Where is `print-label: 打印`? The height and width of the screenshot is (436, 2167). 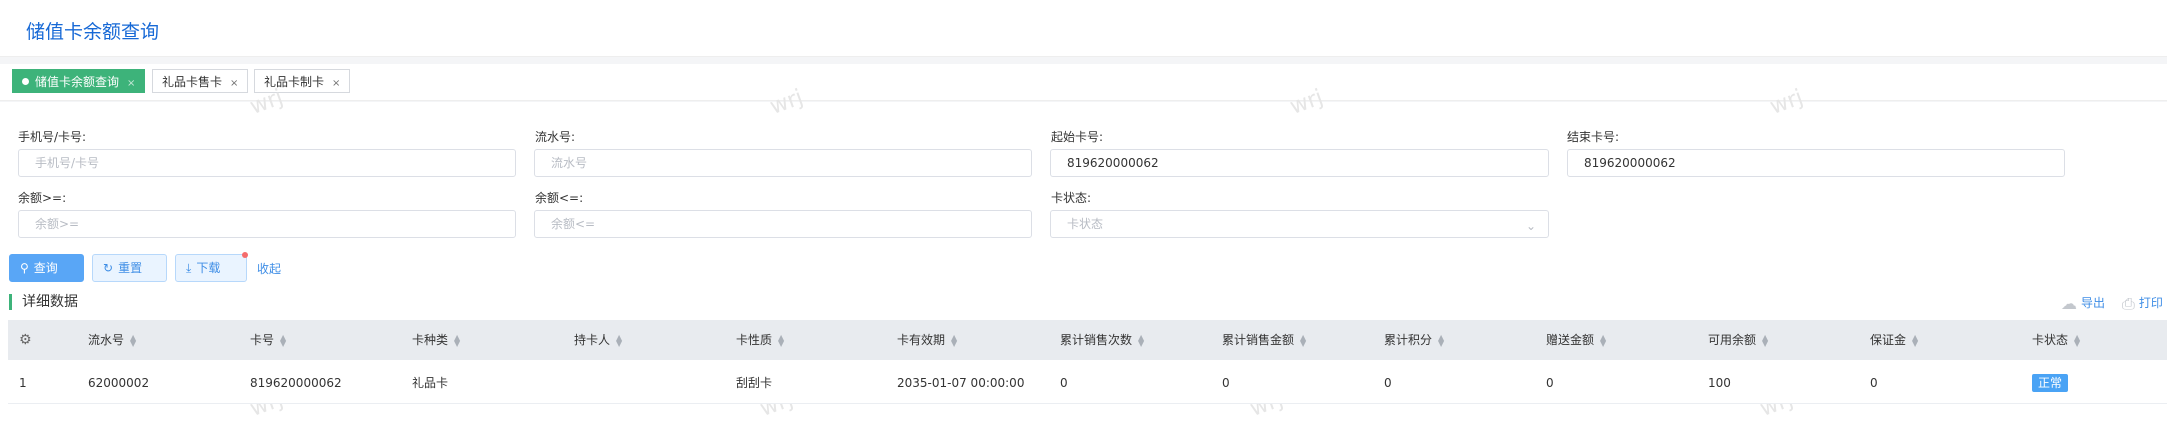 print-label: 打印 is located at coordinates (2150, 303).